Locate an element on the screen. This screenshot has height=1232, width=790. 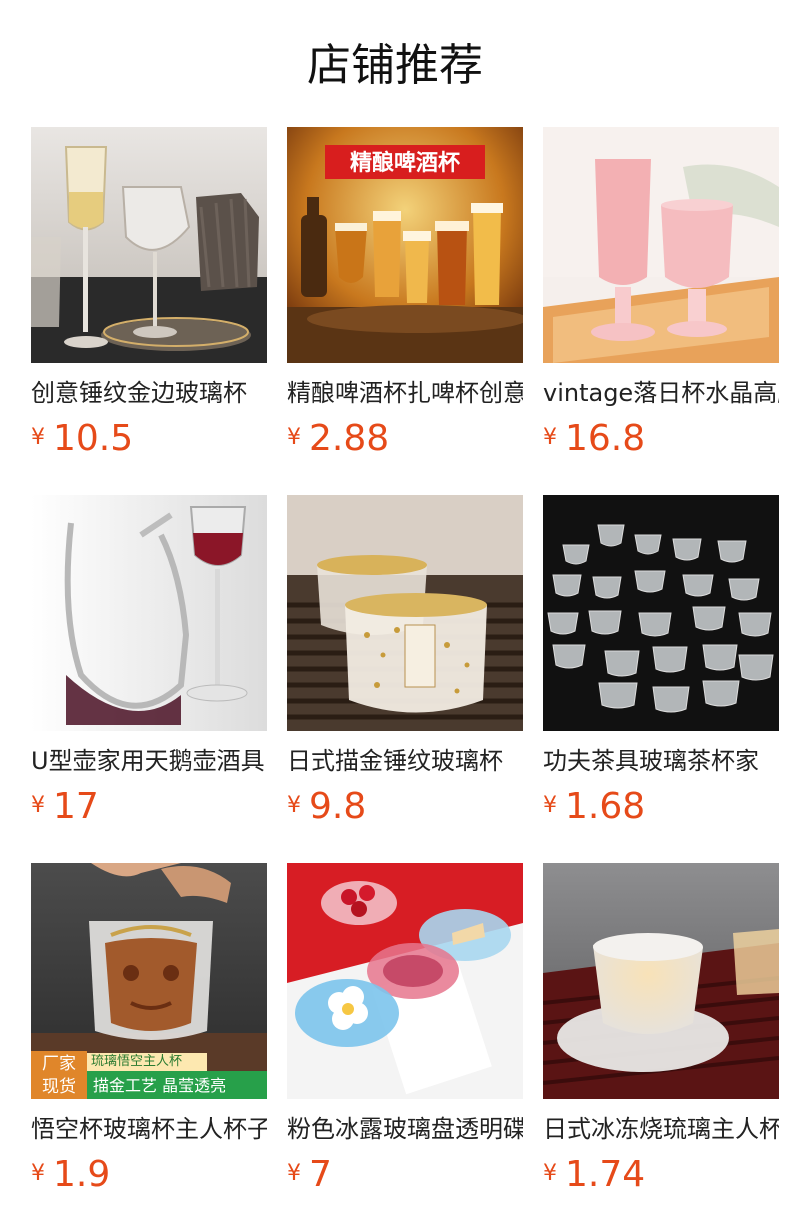
product-card: 厂家 现货 琉璃悟空主人杯 描金工艺 晶莹透亮 悟空杯玻璃杯主人杯子 ¥1.9 is located at coordinates (149, 1033).